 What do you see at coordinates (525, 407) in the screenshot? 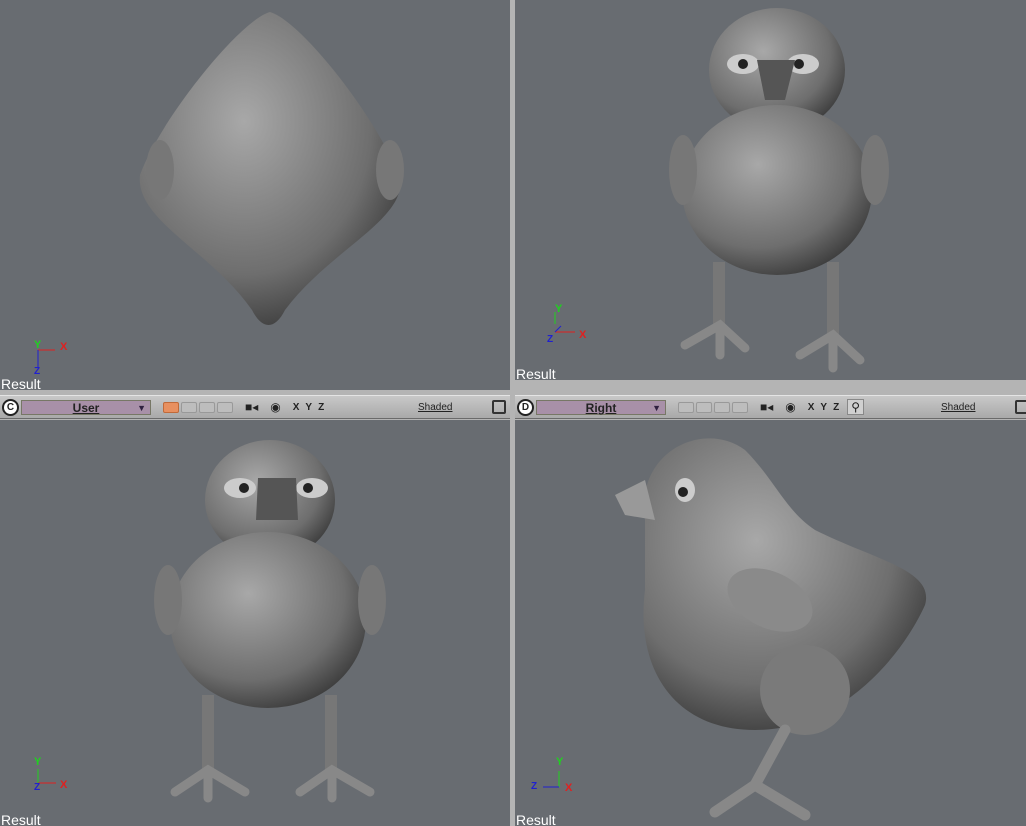
I see `viewport-letter-badge: D` at bounding box center [525, 407].